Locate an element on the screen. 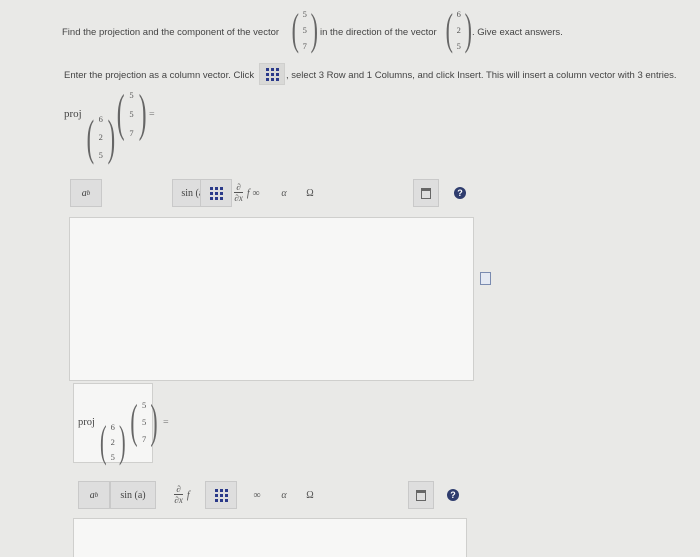  power-button: ab is located at coordinates (86, 193).